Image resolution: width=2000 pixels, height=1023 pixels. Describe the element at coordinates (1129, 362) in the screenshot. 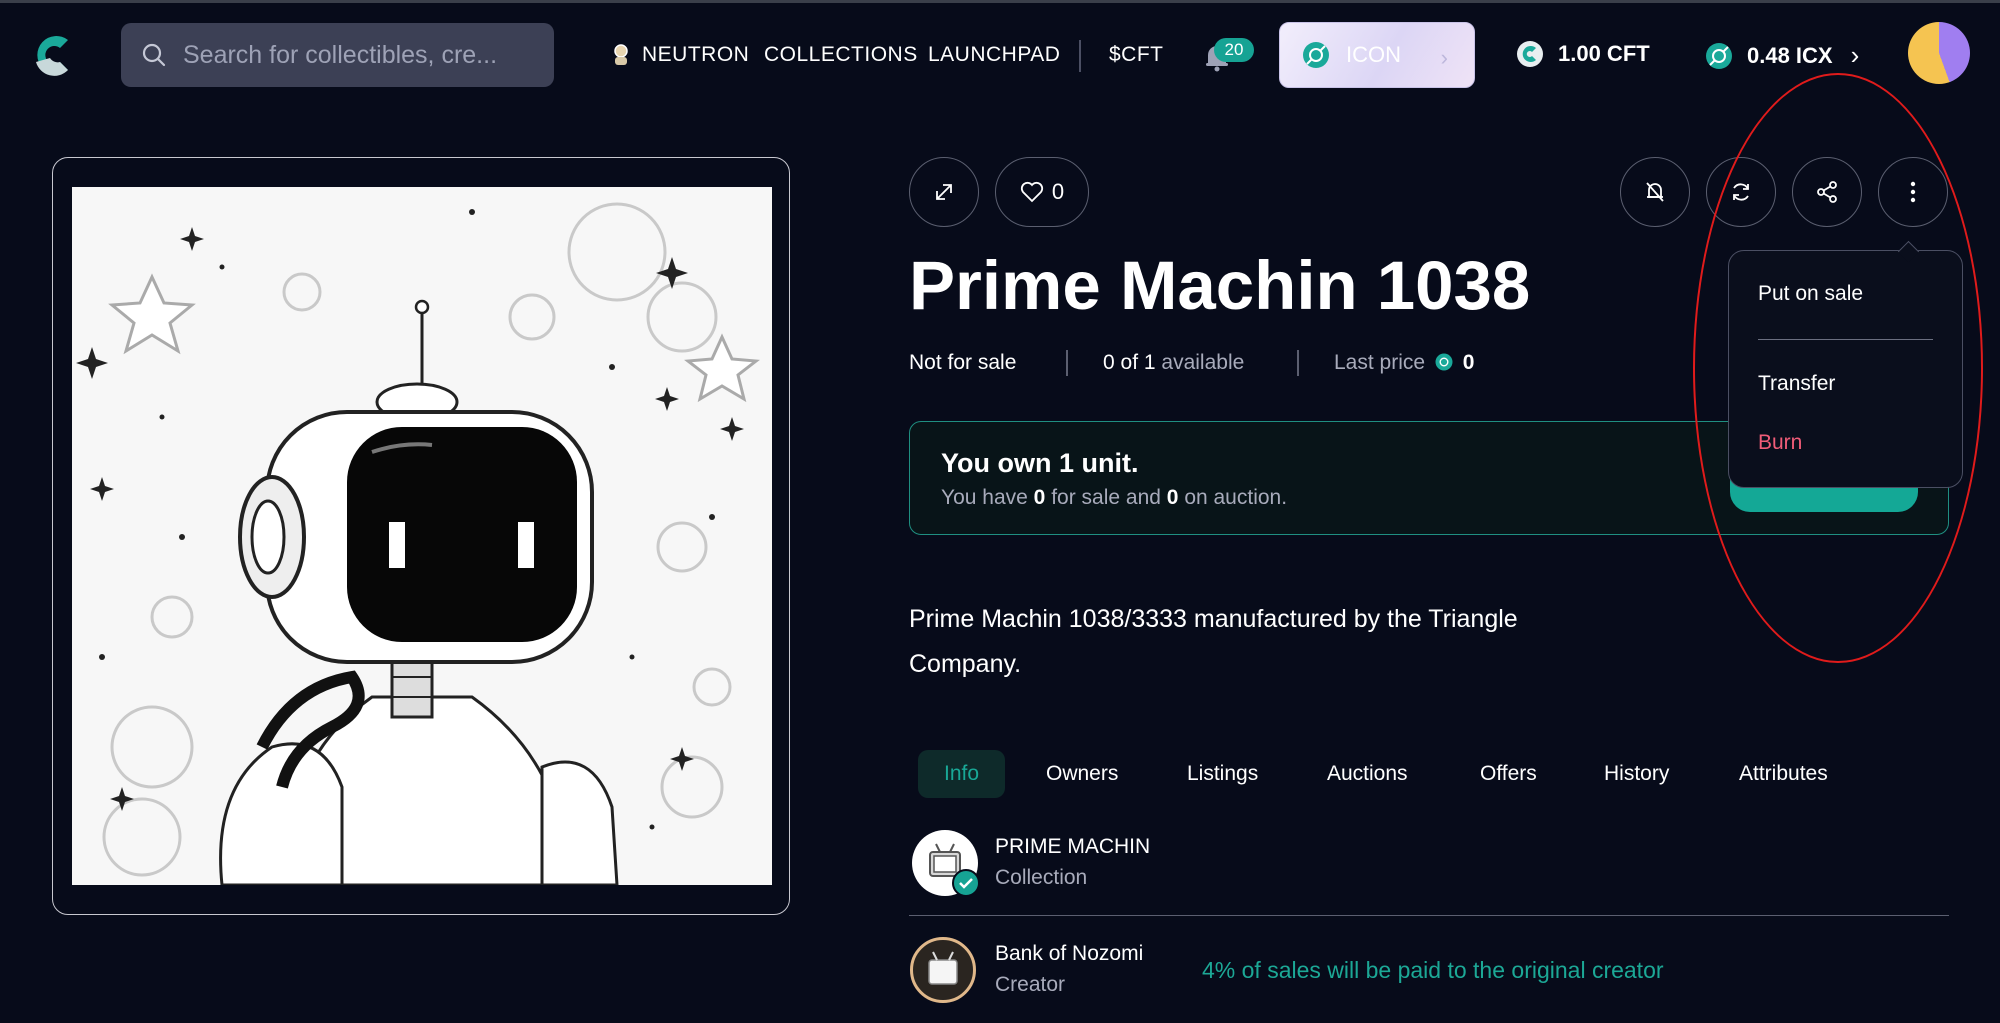

I see `available-count: 0 of 1` at that location.